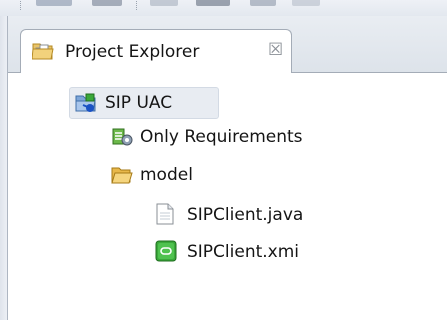 The image size is (447, 320). I want to click on requirements-filter-icon, so click(122, 137).